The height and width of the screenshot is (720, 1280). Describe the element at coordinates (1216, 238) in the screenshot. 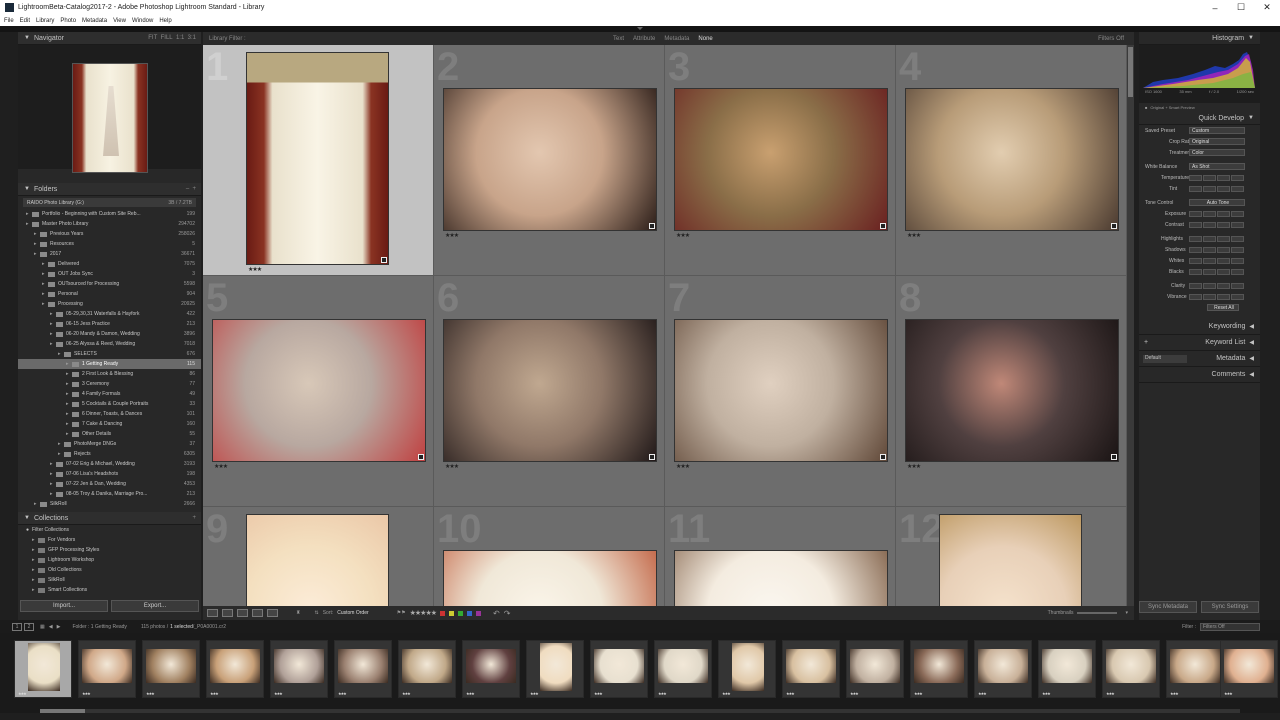

I see `highlights-buttons` at that location.